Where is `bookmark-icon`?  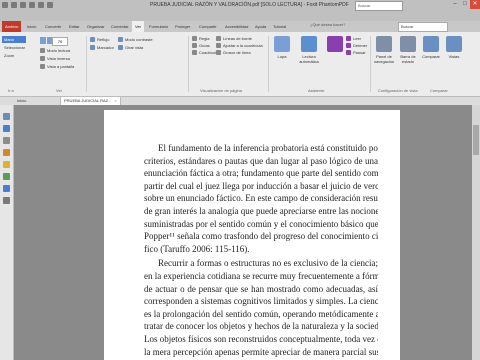
bookmark-icon is located at coordinates (6, 128).